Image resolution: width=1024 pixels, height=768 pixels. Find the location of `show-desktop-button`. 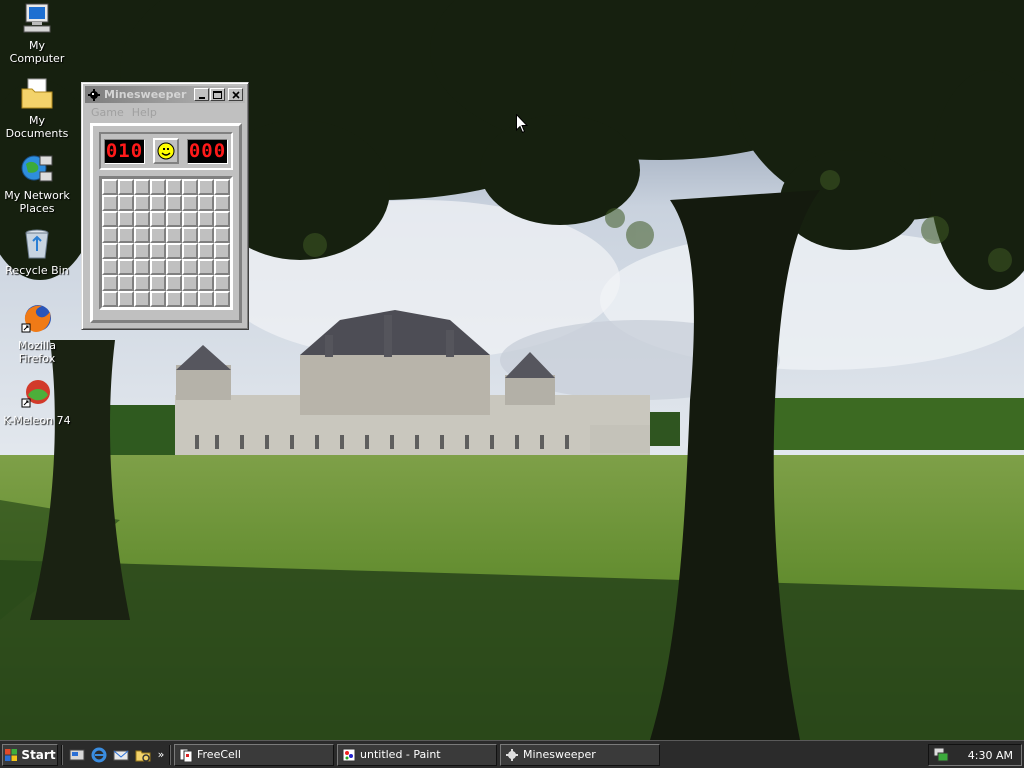

show-desktop-button is located at coordinates (77, 755).